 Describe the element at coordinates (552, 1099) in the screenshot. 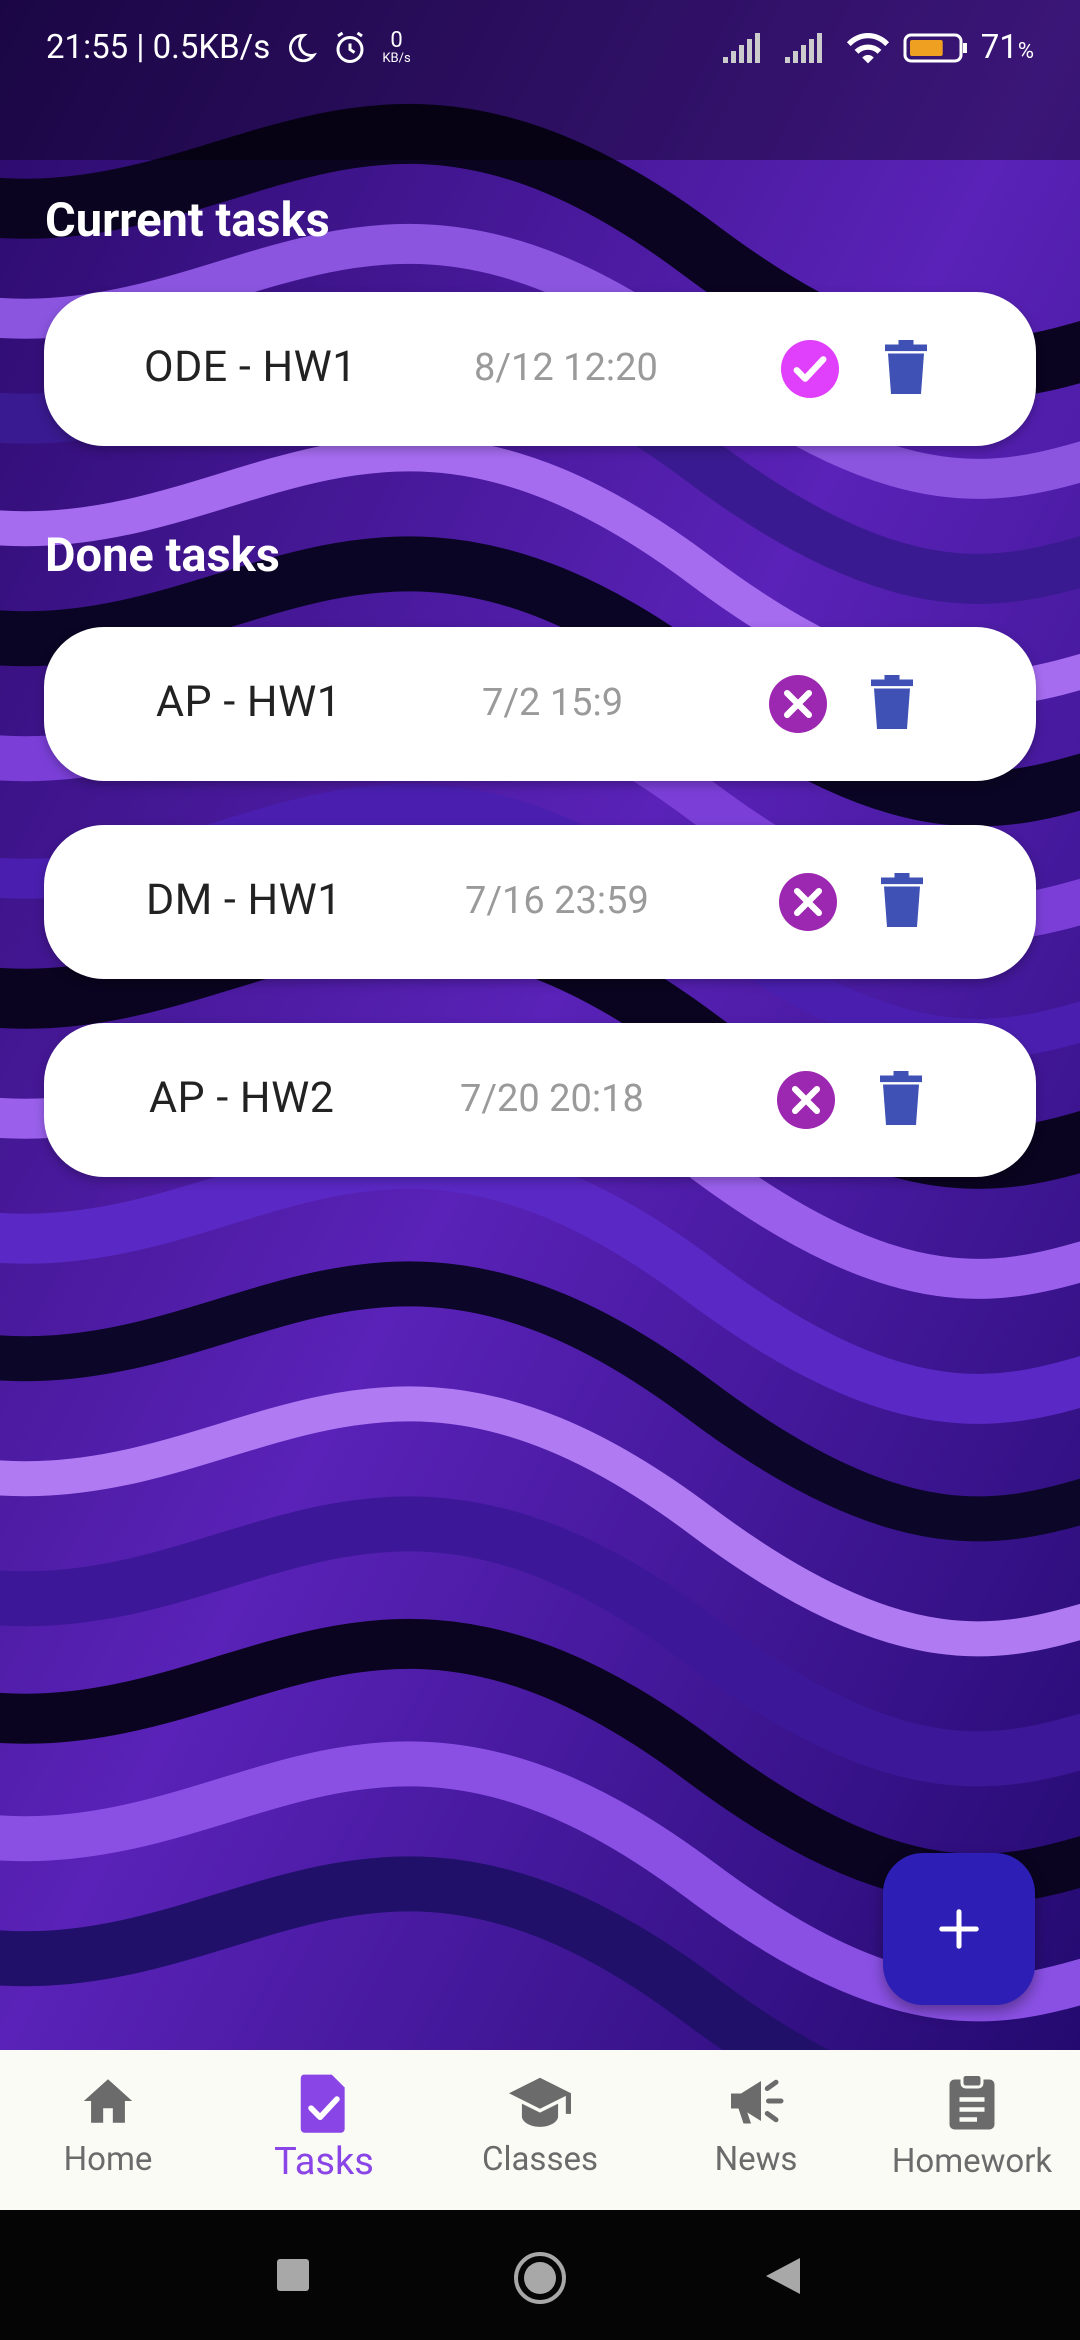

I see `task-date: 7/20 20:18` at that location.